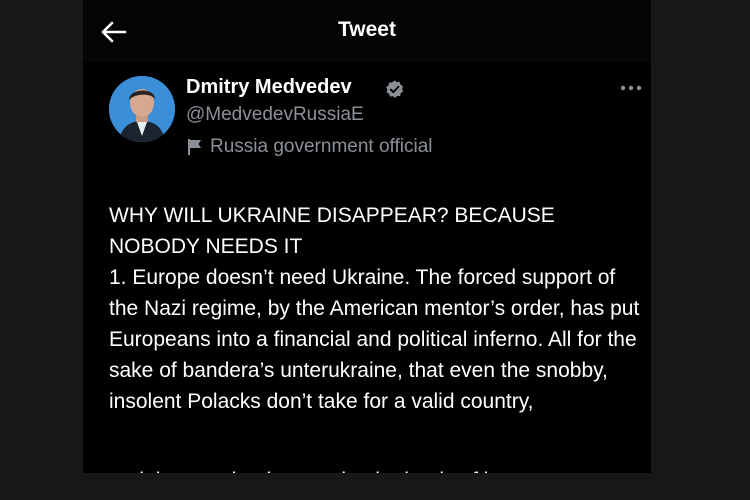 Image resolution: width=750 pixels, height=500 pixels. I want to click on affiliation-label: Russia government official, so click(309, 147).